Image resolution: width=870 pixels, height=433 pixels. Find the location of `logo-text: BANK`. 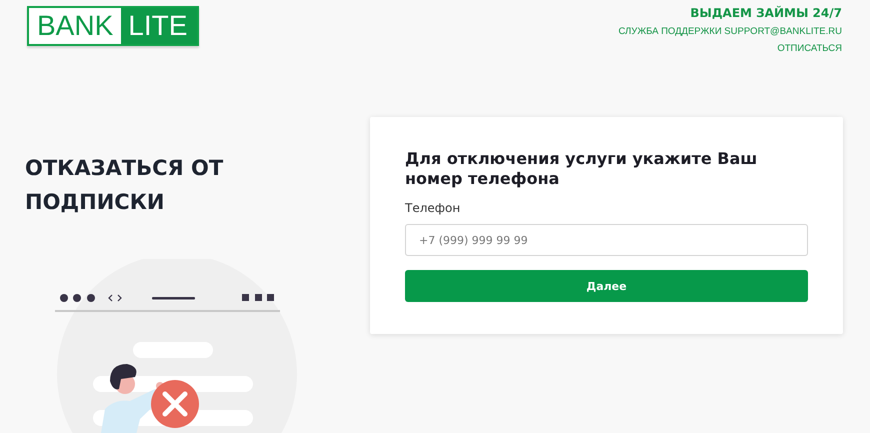

logo-text: BANK is located at coordinates (75, 26).